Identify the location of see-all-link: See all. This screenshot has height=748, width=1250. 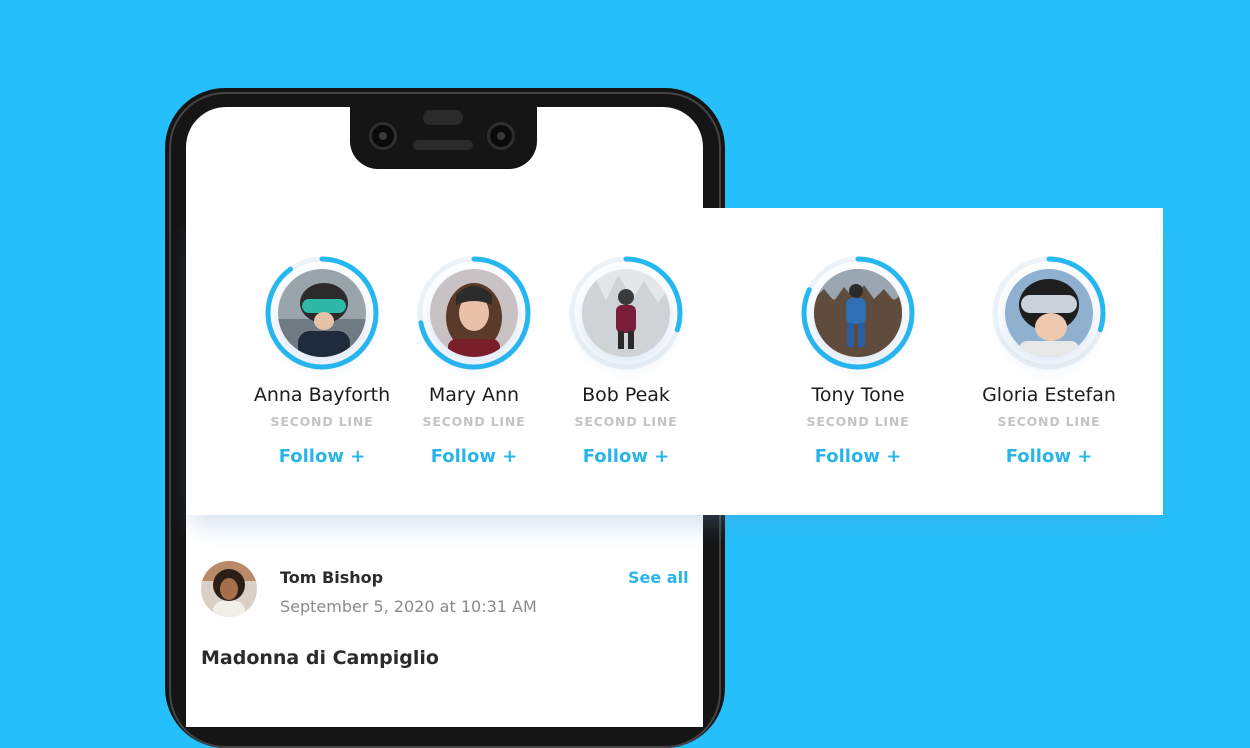
(658, 577).